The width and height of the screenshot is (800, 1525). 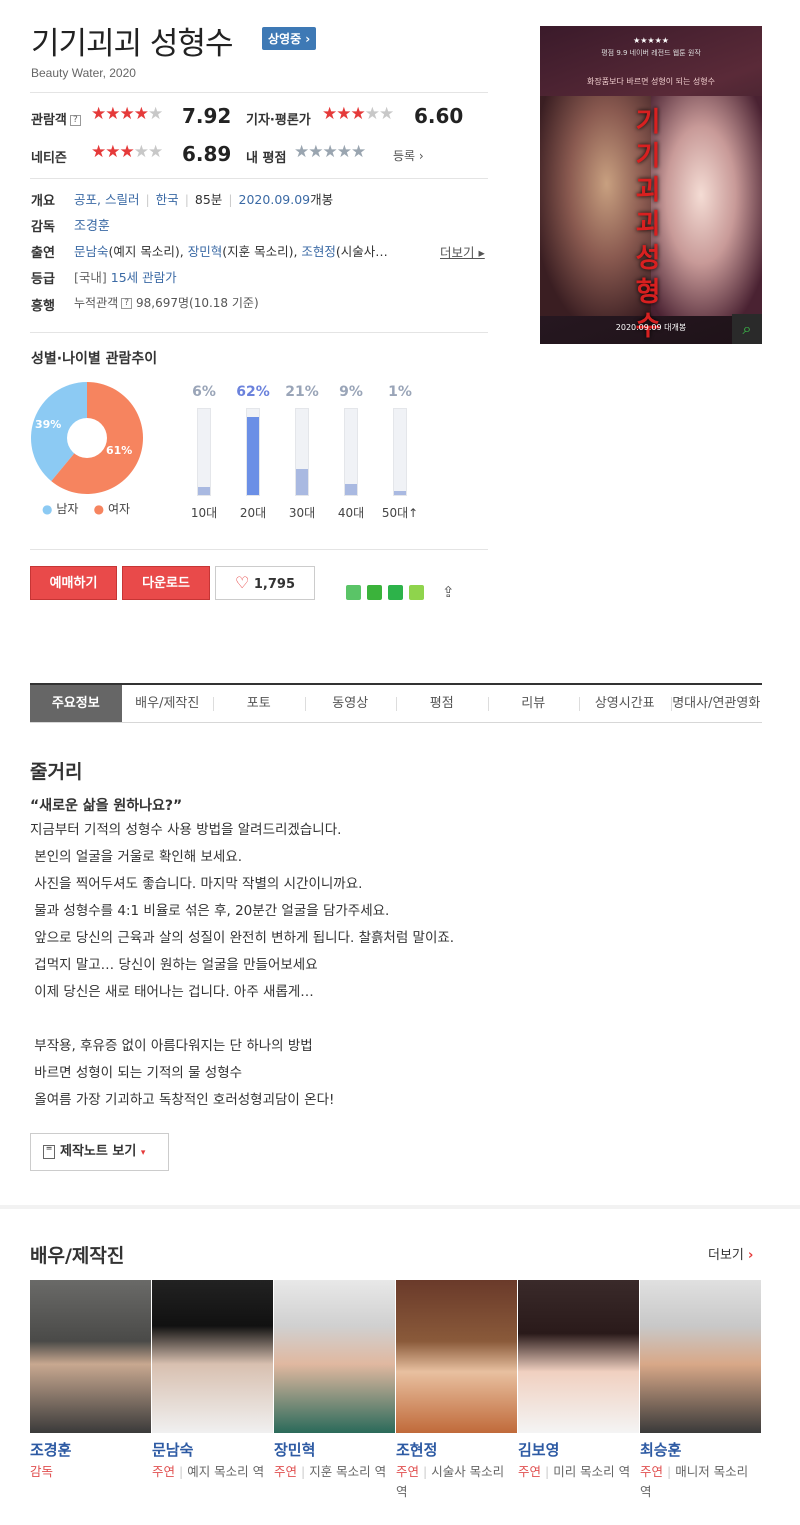 I want to click on male-pct: 39%, so click(x=48, y=424).